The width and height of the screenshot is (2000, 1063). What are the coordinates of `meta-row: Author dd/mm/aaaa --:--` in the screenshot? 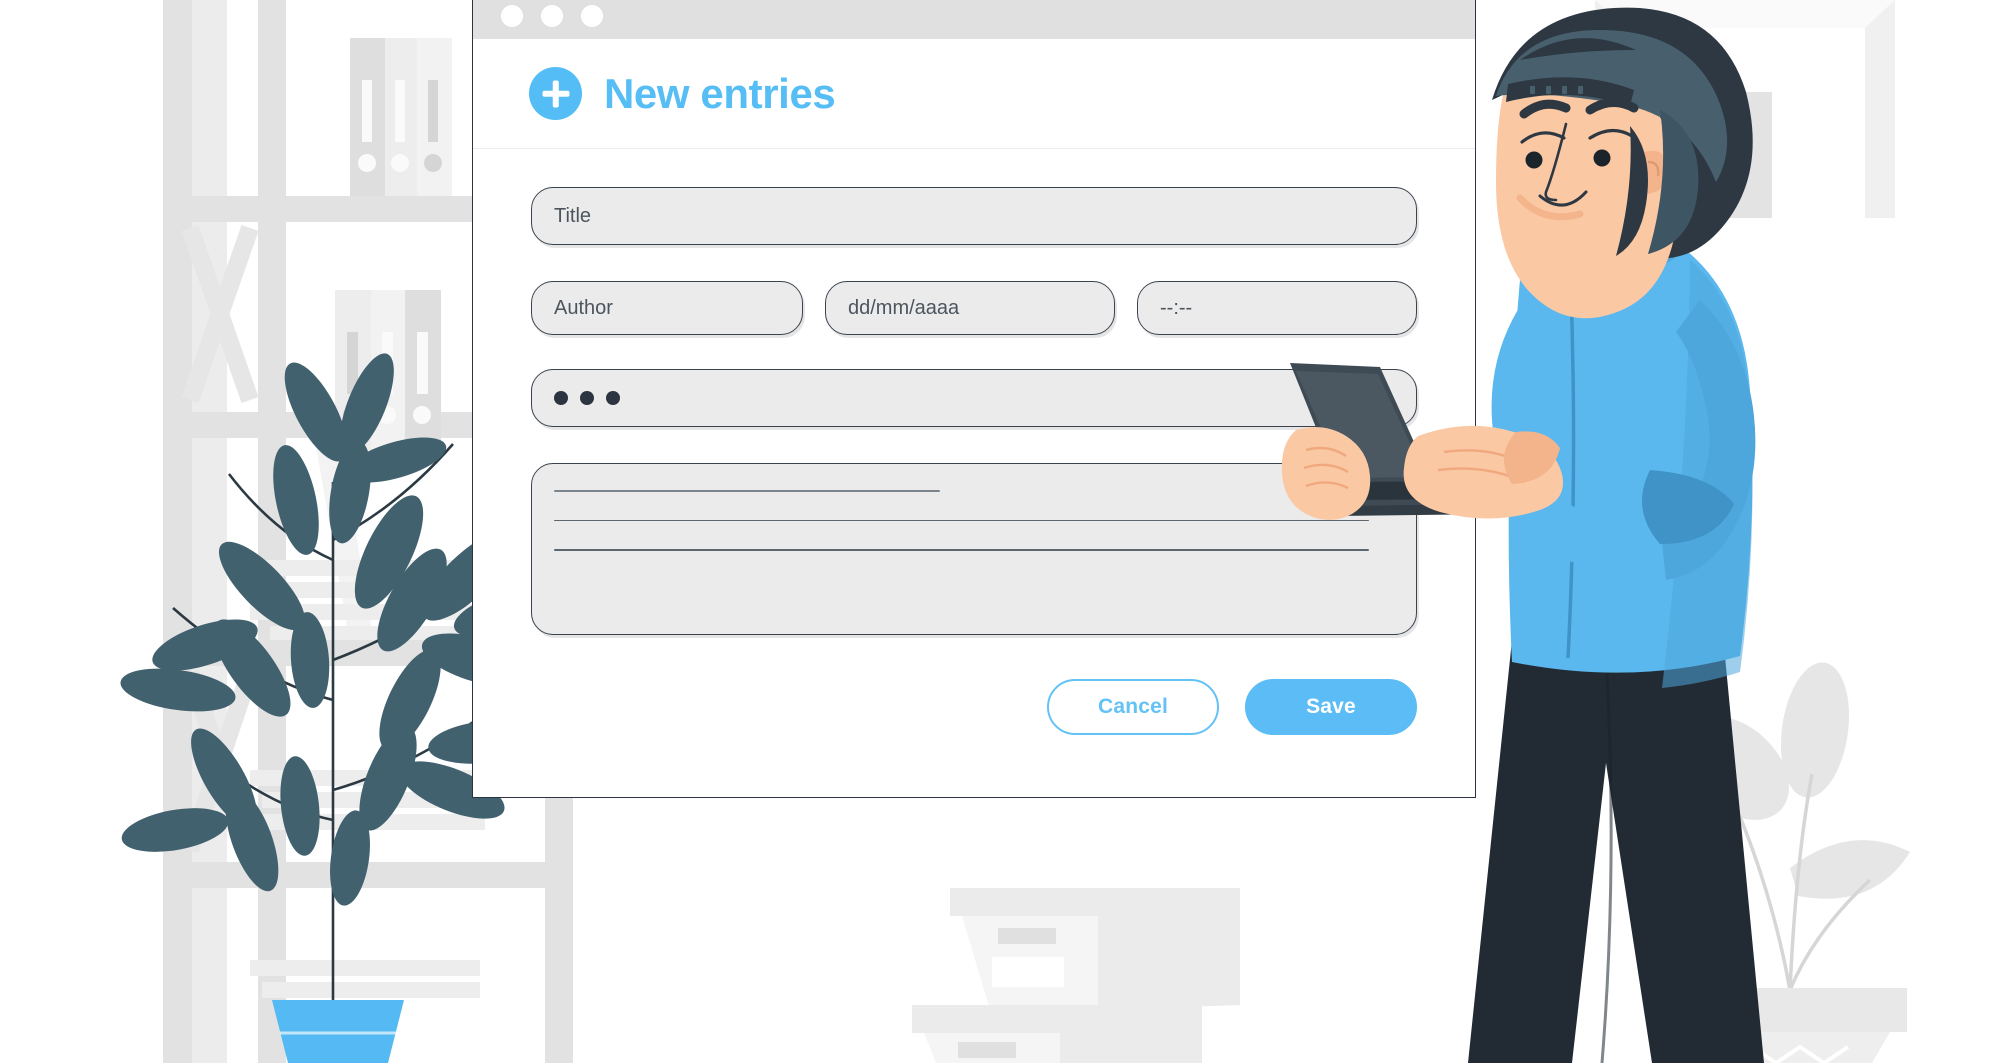 It's located at (974, 308).